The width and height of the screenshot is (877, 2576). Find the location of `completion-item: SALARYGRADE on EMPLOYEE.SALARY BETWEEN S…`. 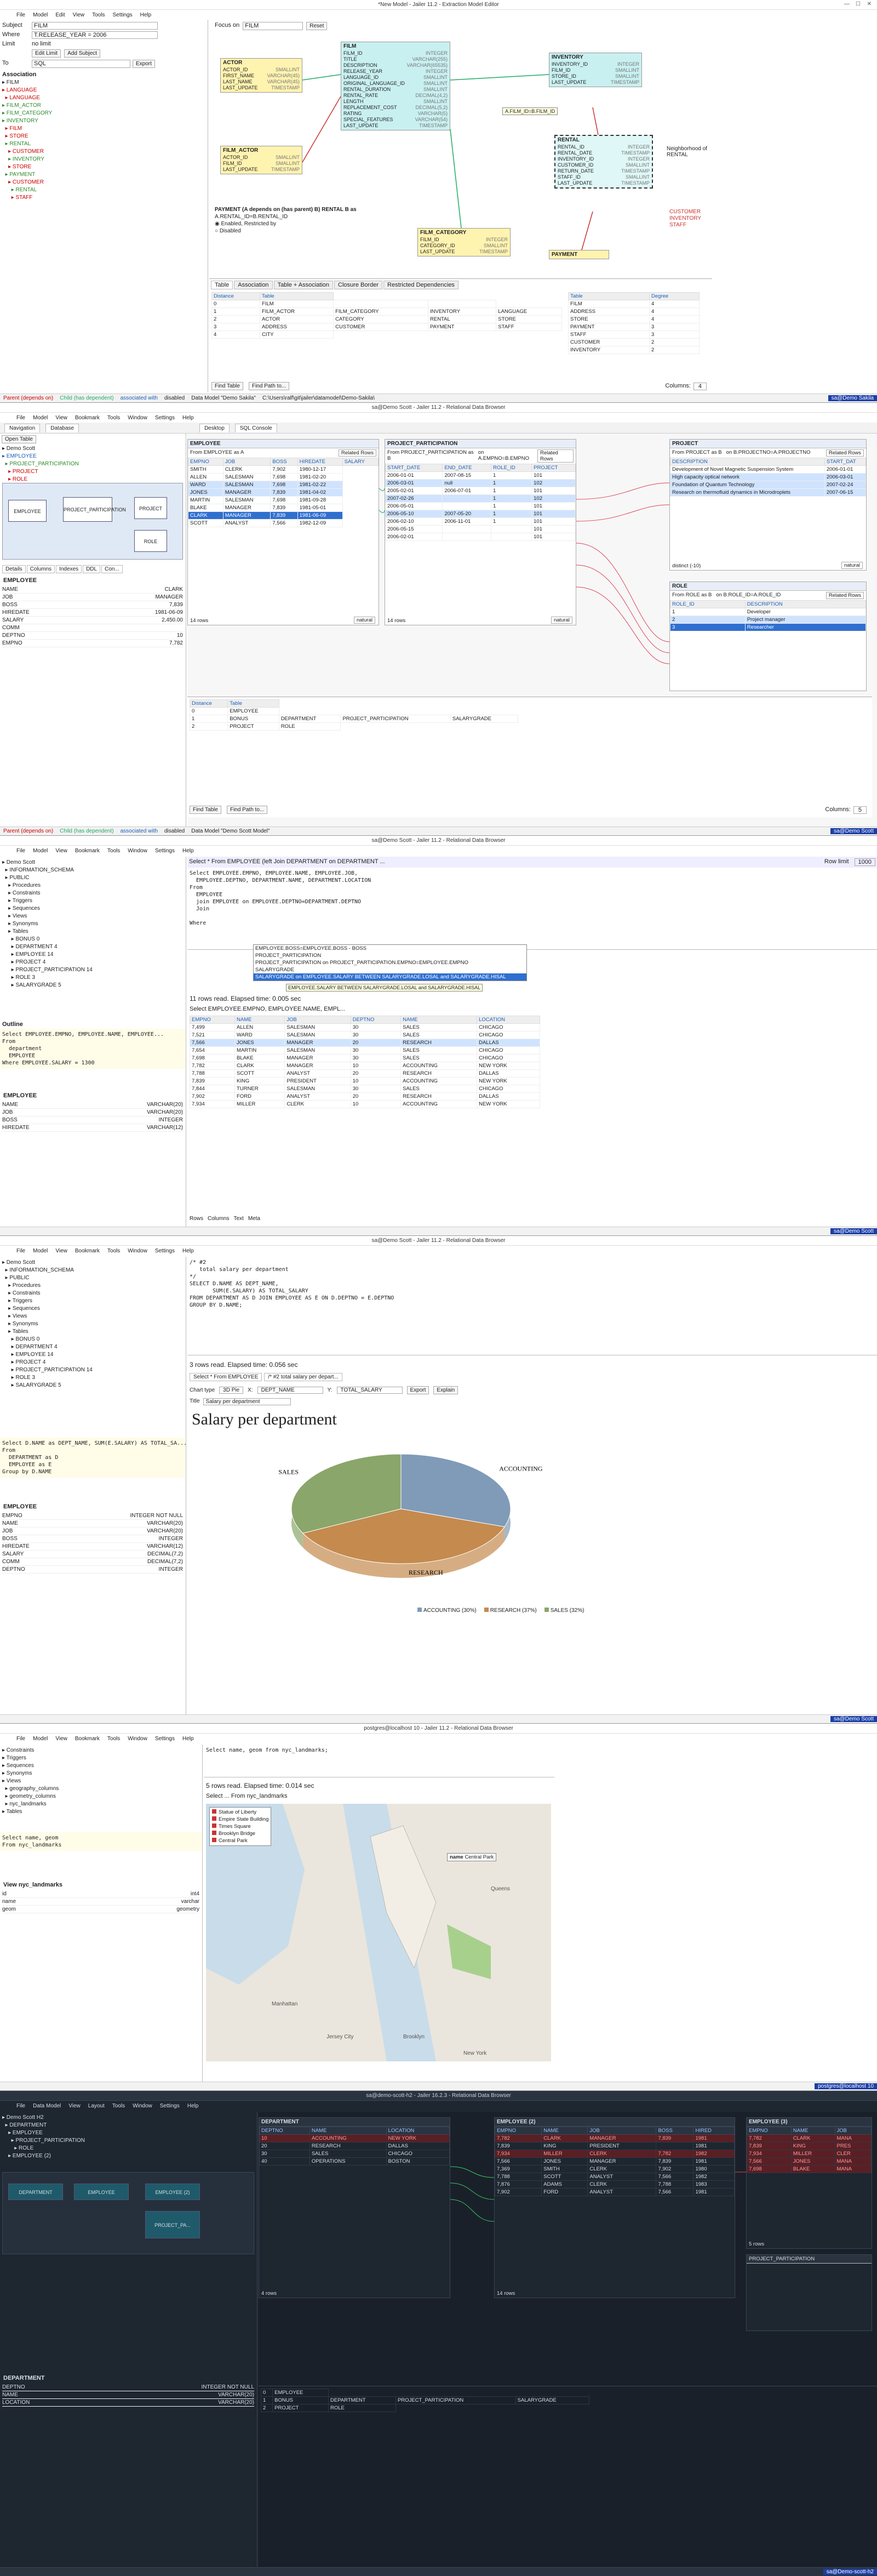

completion-item: SALARYGRADE on EMPLOYEE.SALARY BETWEEN S… is located at coordinates (390, 977).